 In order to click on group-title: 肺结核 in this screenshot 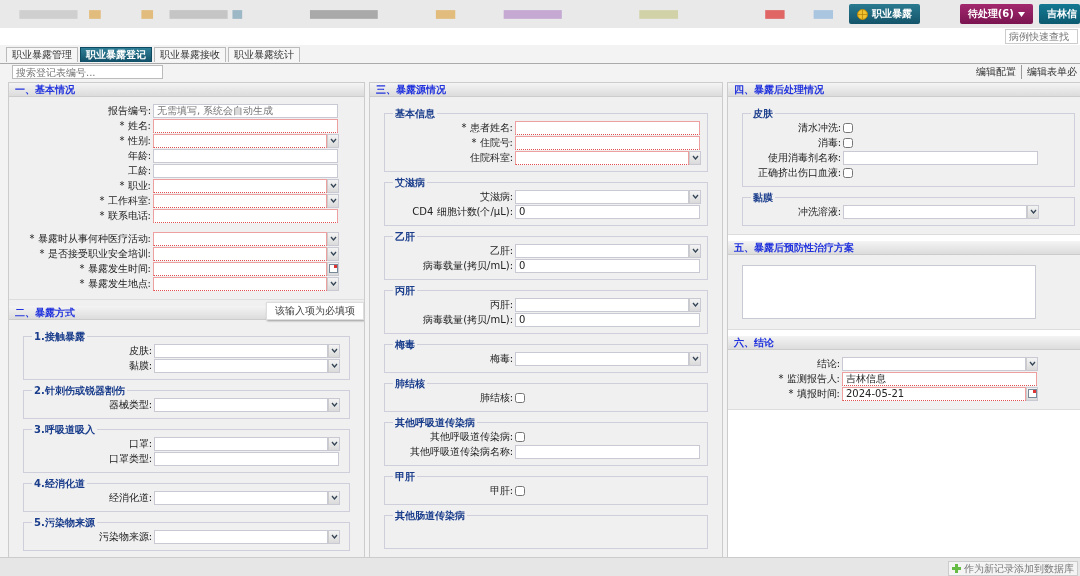, I will do `click(410, 384)`.